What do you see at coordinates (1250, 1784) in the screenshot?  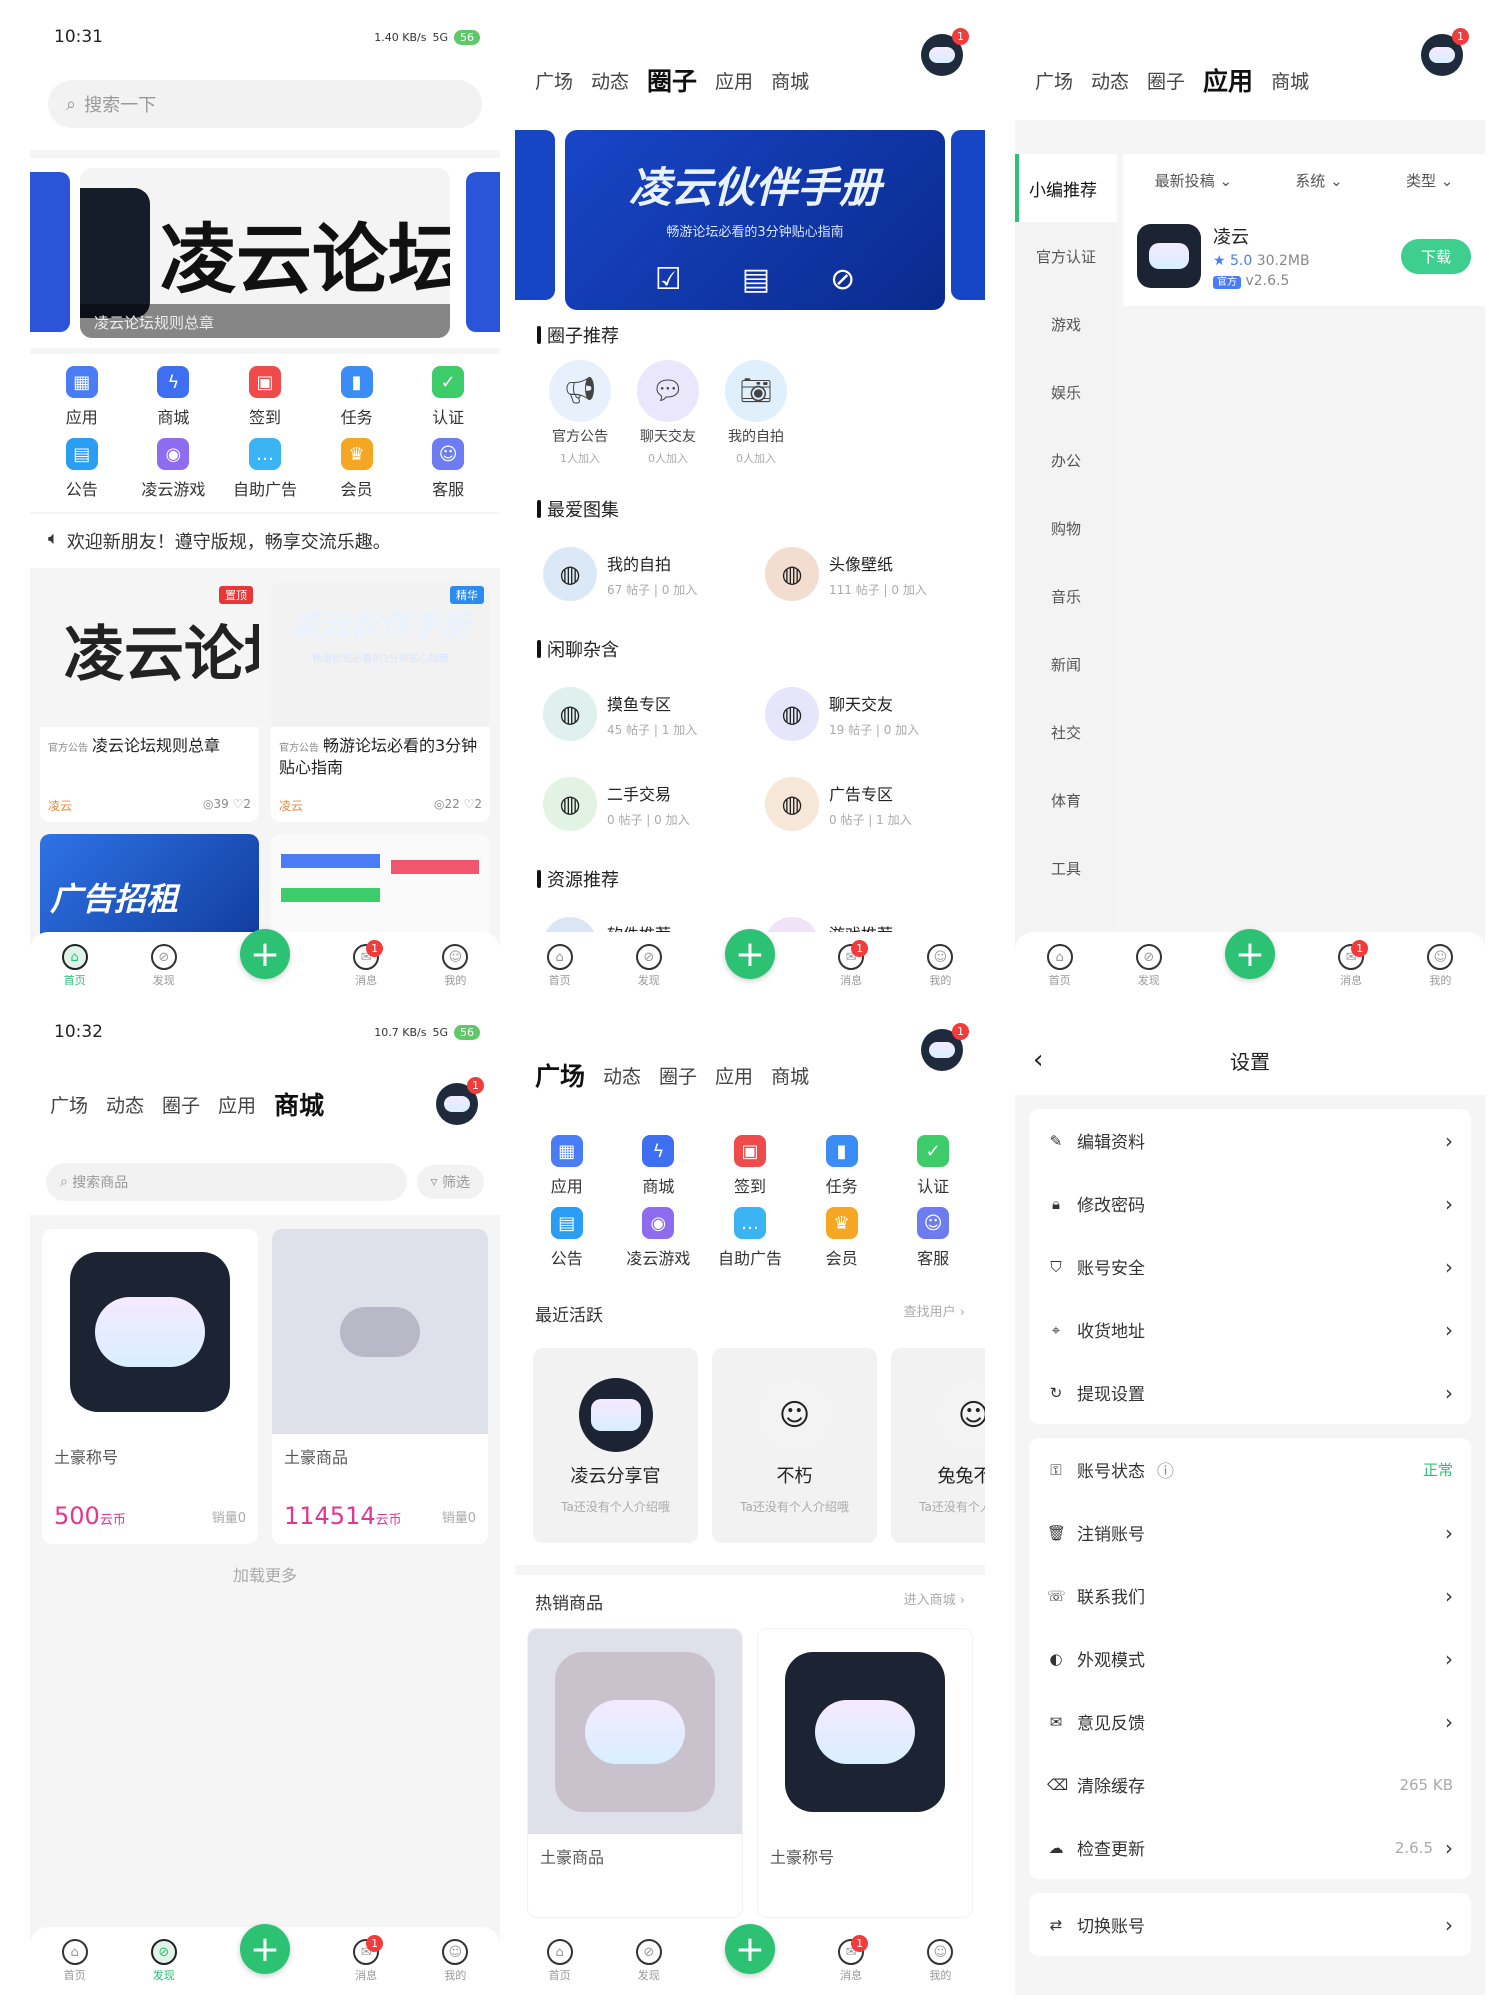 I see `clear-cache-row: ⌫ 清除缓存 265 KB` at bounding box center [1250, 1784].